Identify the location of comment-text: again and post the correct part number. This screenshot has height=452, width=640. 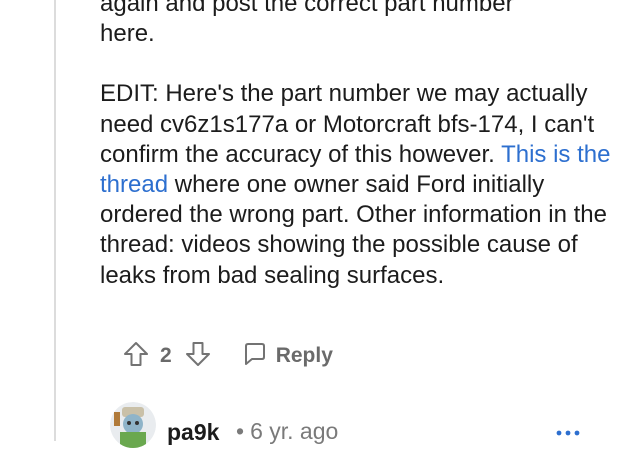
(307, 8).